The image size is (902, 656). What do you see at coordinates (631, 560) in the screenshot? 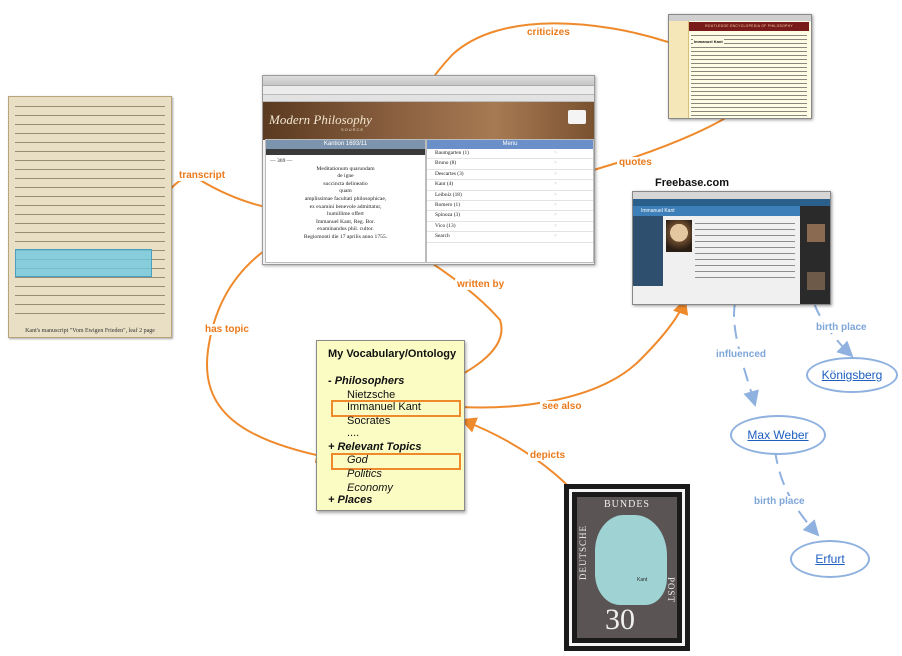
I see `kant-face-illustration` at bounding box center [631, 560].